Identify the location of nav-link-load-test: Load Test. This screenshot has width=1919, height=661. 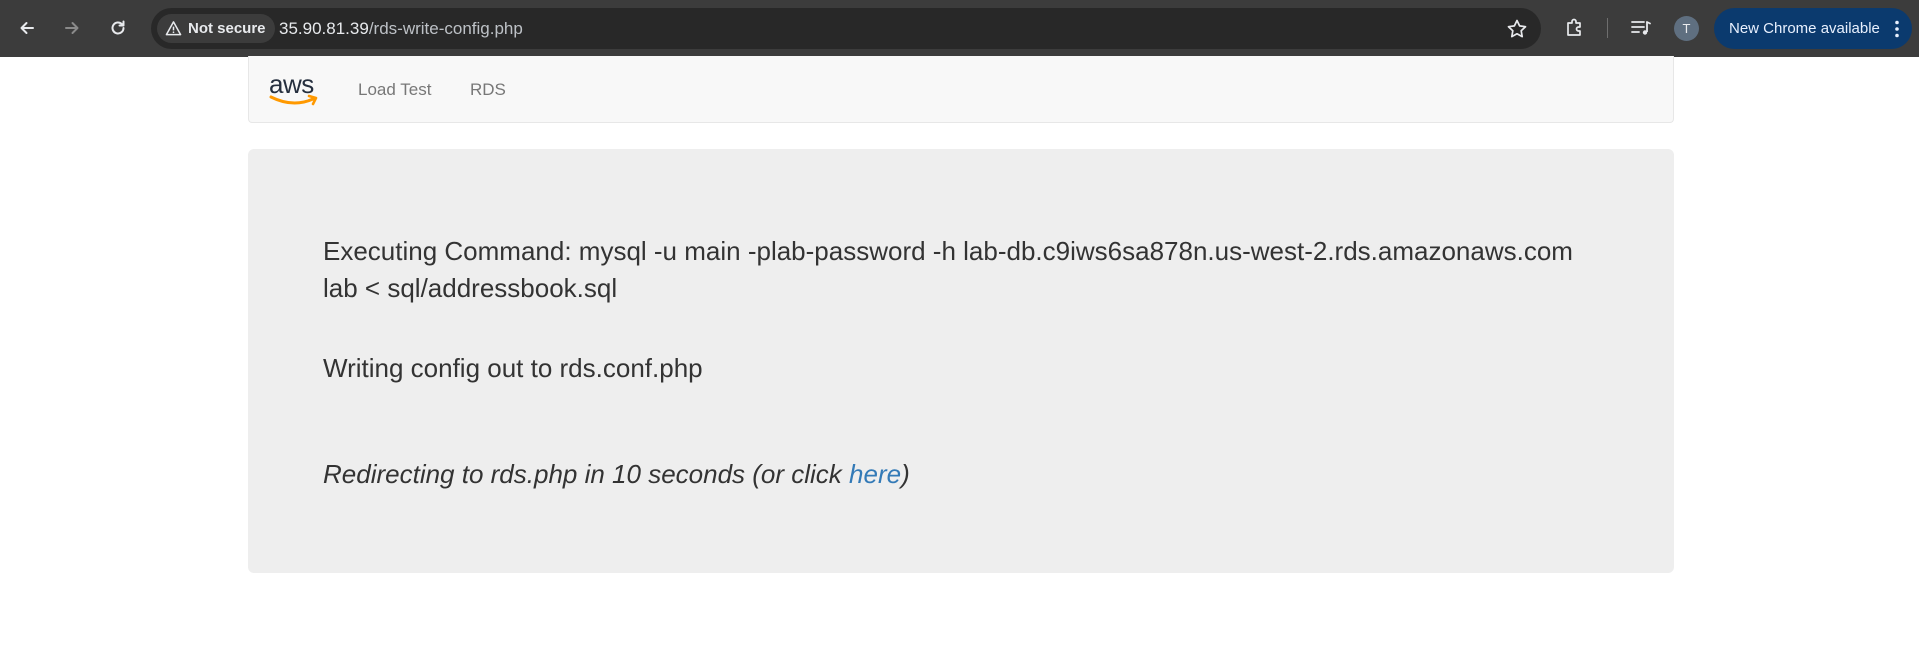
(394, 89).